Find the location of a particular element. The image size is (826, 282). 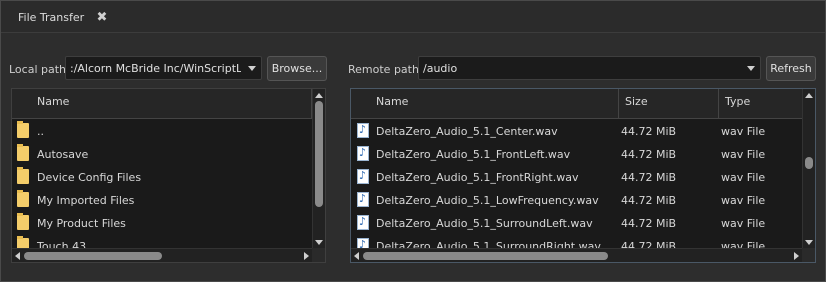

list-item-label: My Product Files is located at coordinates (81, 223).